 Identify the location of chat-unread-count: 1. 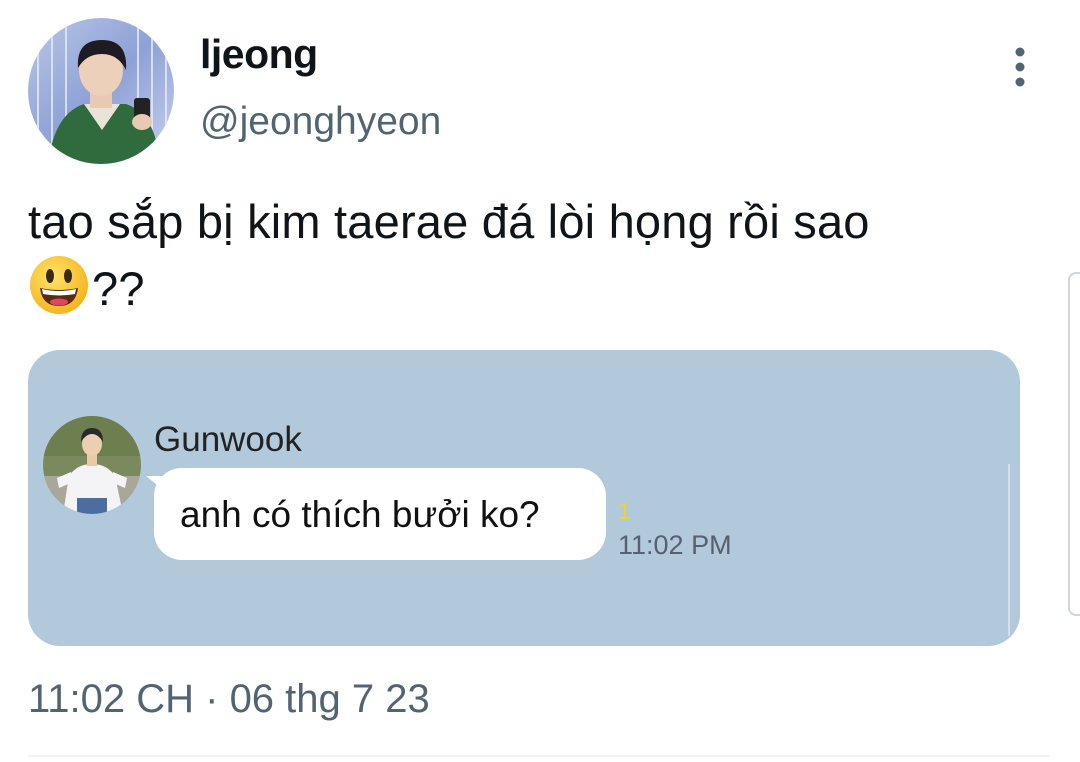
(624, 511).